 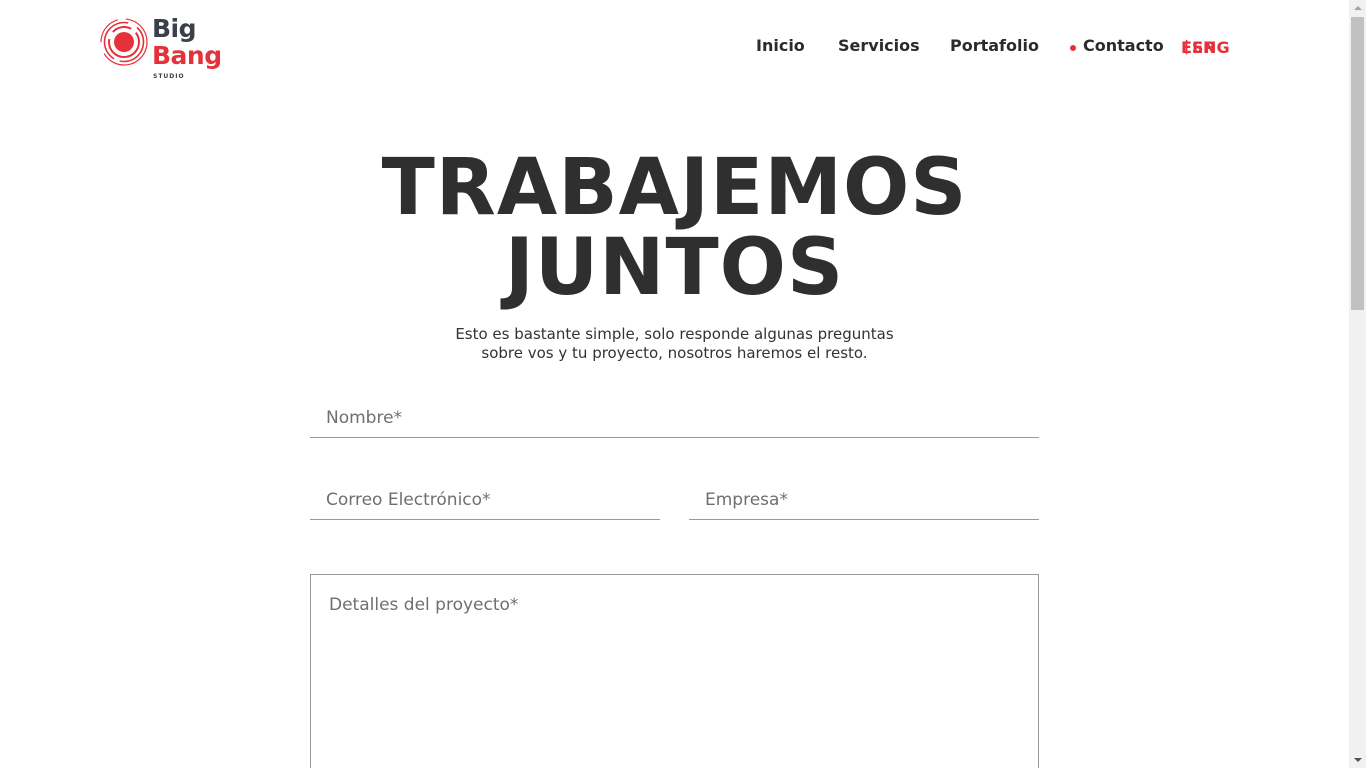 I want to click on name-input, so click(x=674, y=417).